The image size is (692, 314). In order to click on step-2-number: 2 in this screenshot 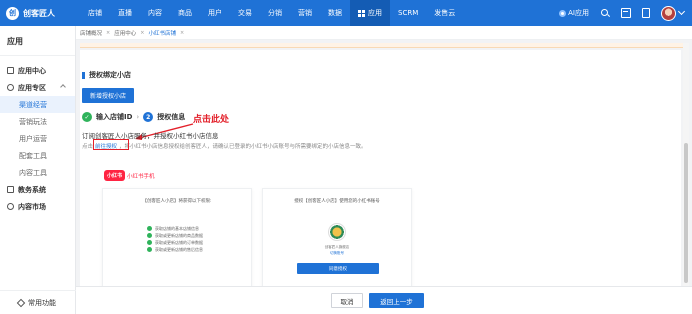, I will do `click(148, 117)`.